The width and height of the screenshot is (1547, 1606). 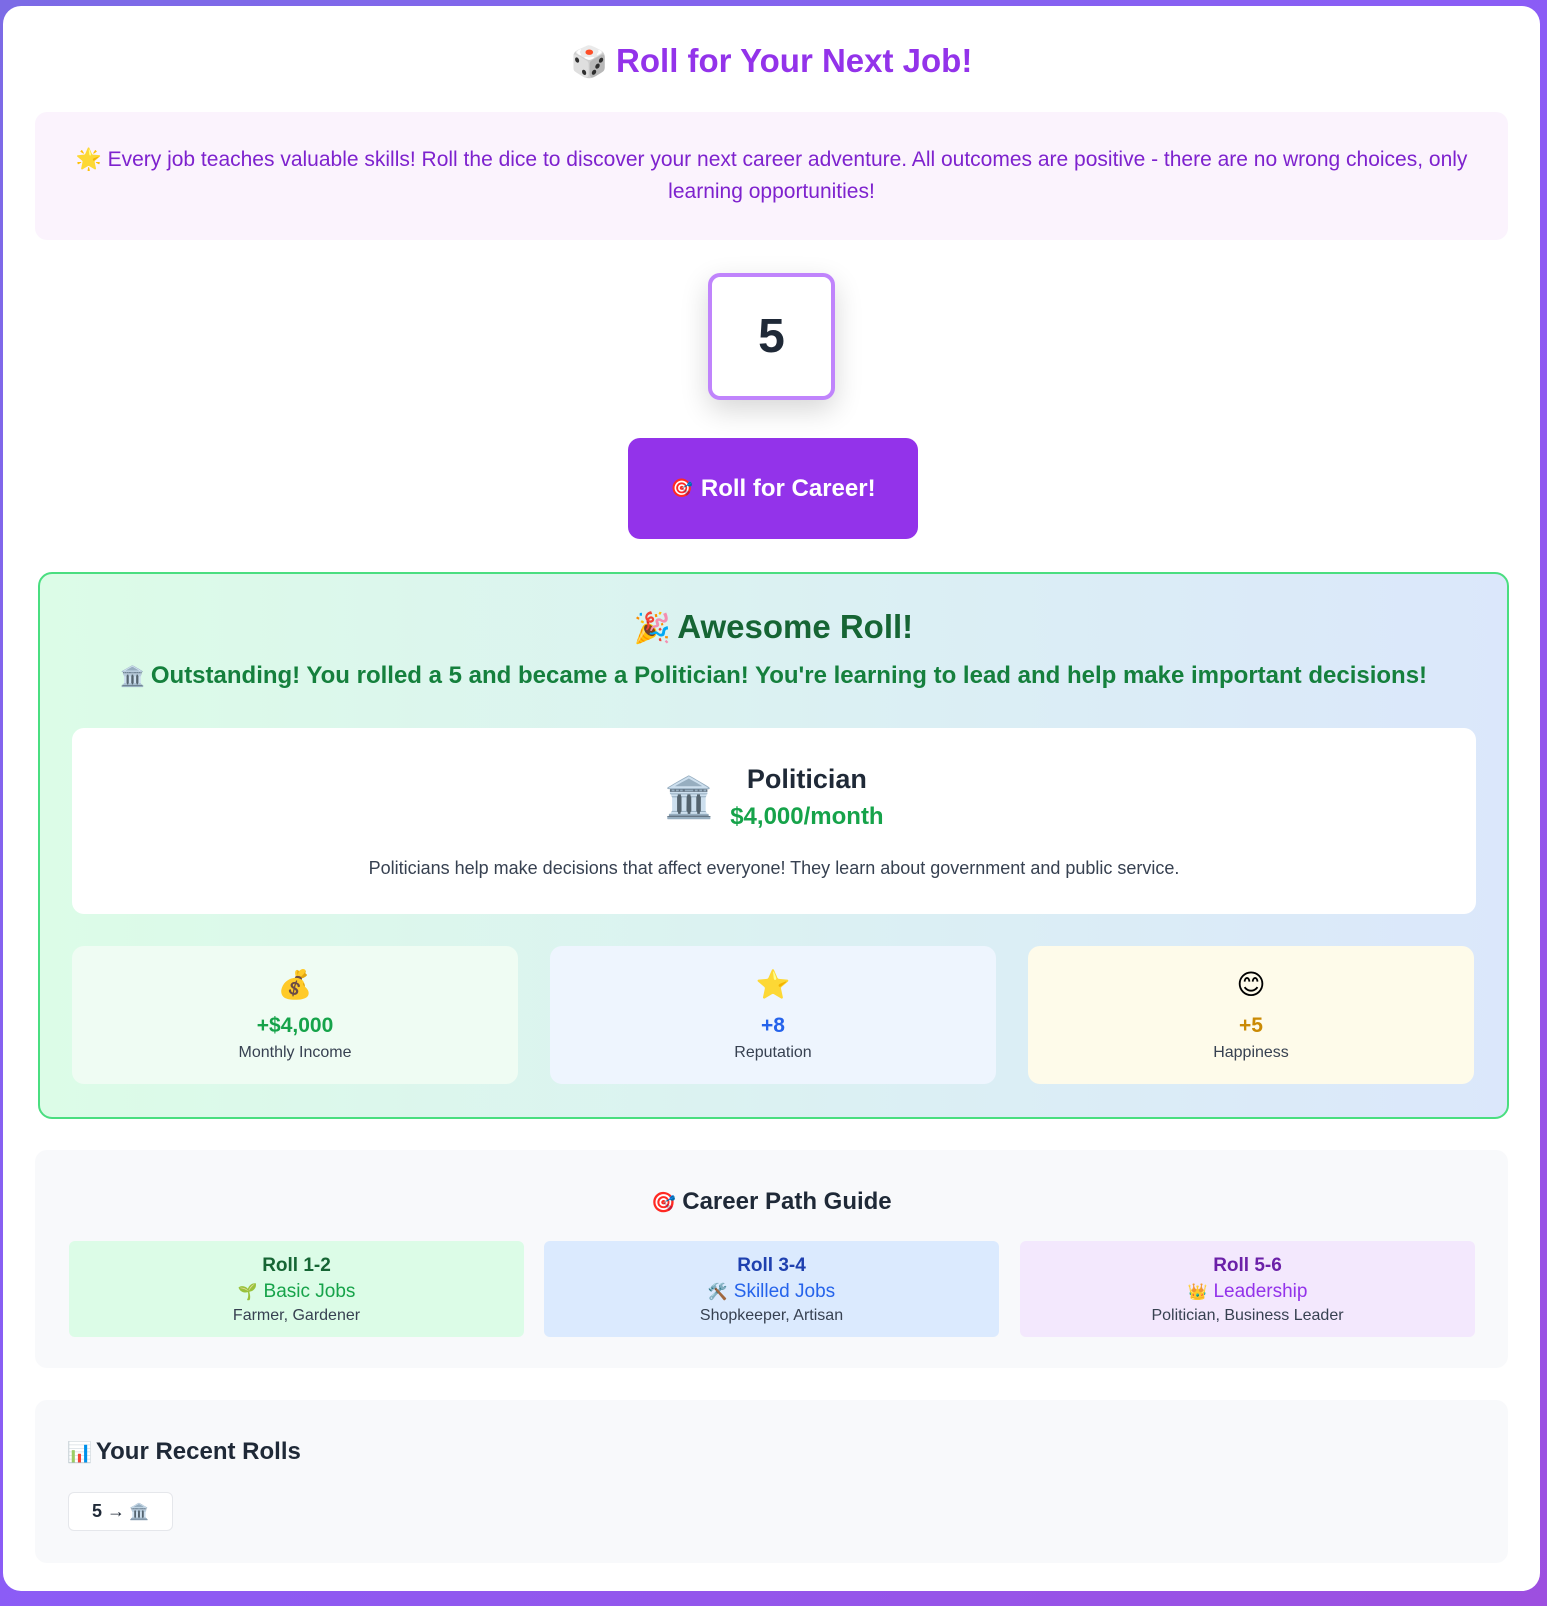 What do you see at coordinates (788, 488) in the screenshot?
I see `roll-career-button-label: Roll for Career!` at bounding box center [788, 488].